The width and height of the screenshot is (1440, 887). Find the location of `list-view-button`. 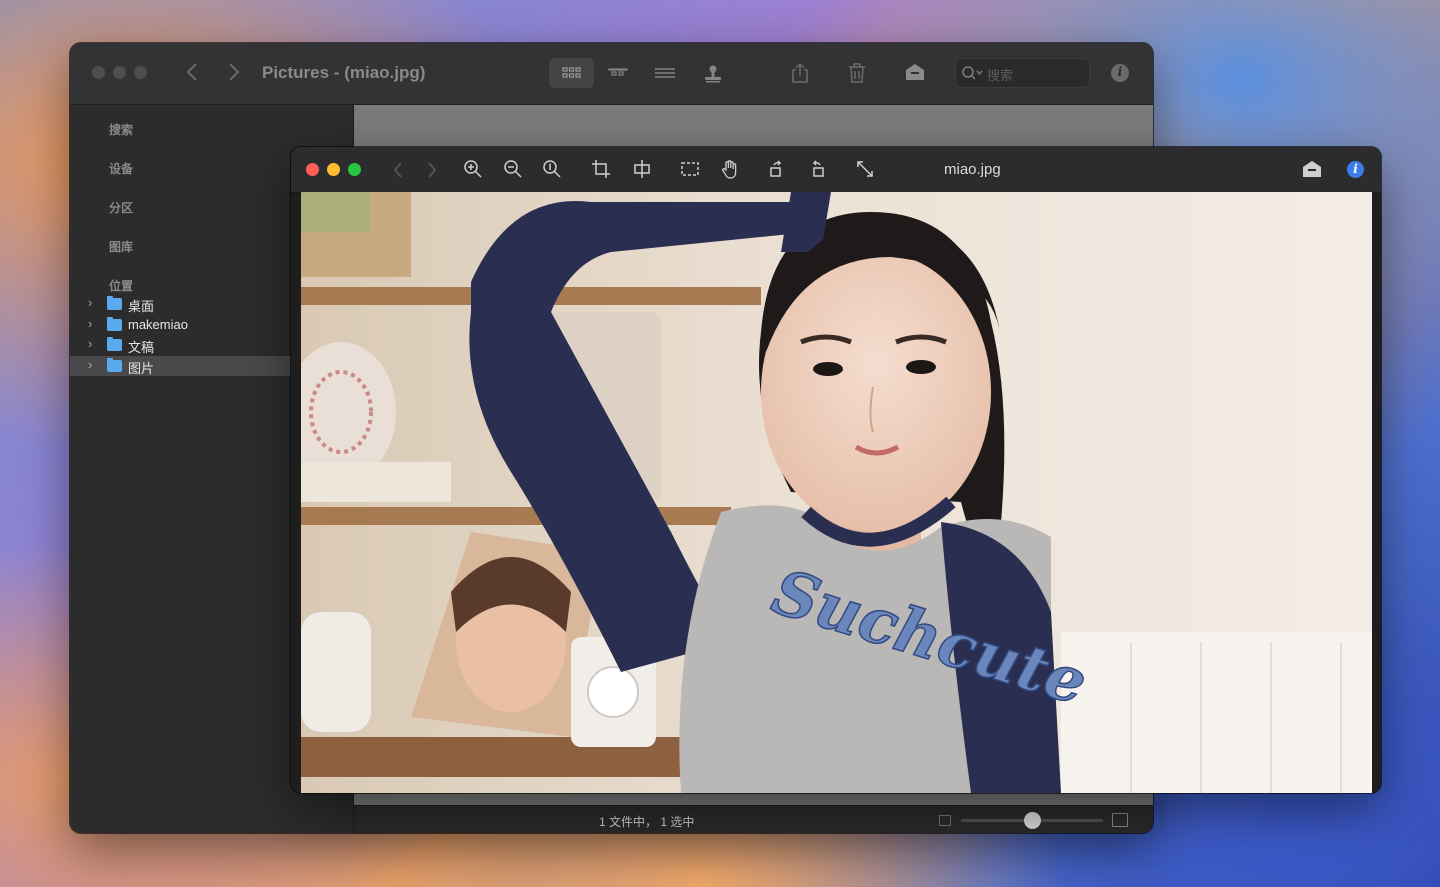

list-view-button is located at coordinates (665, 73).